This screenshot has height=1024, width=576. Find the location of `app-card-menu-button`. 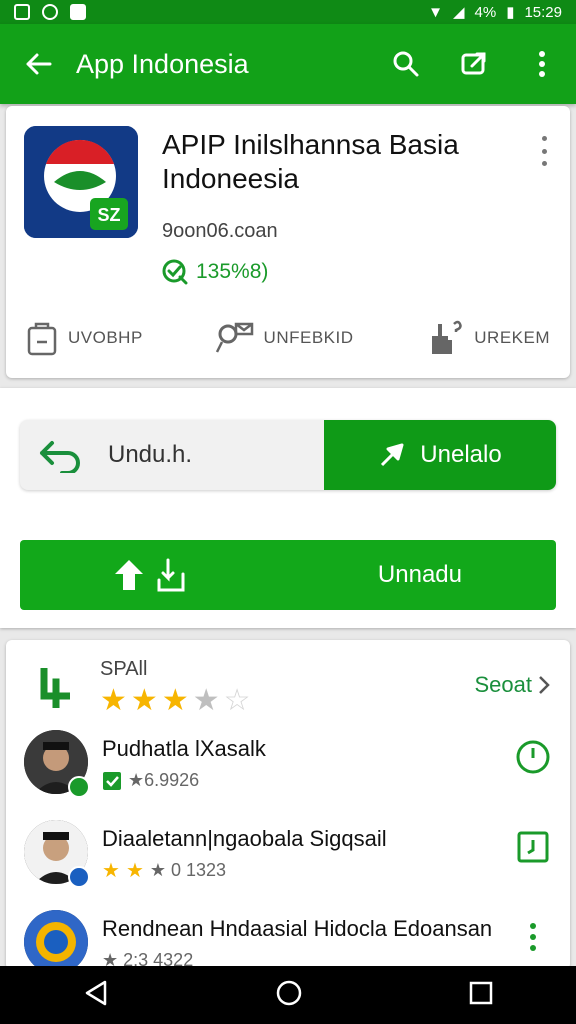

app-card-menu-button is located at coordinates (544, 151).